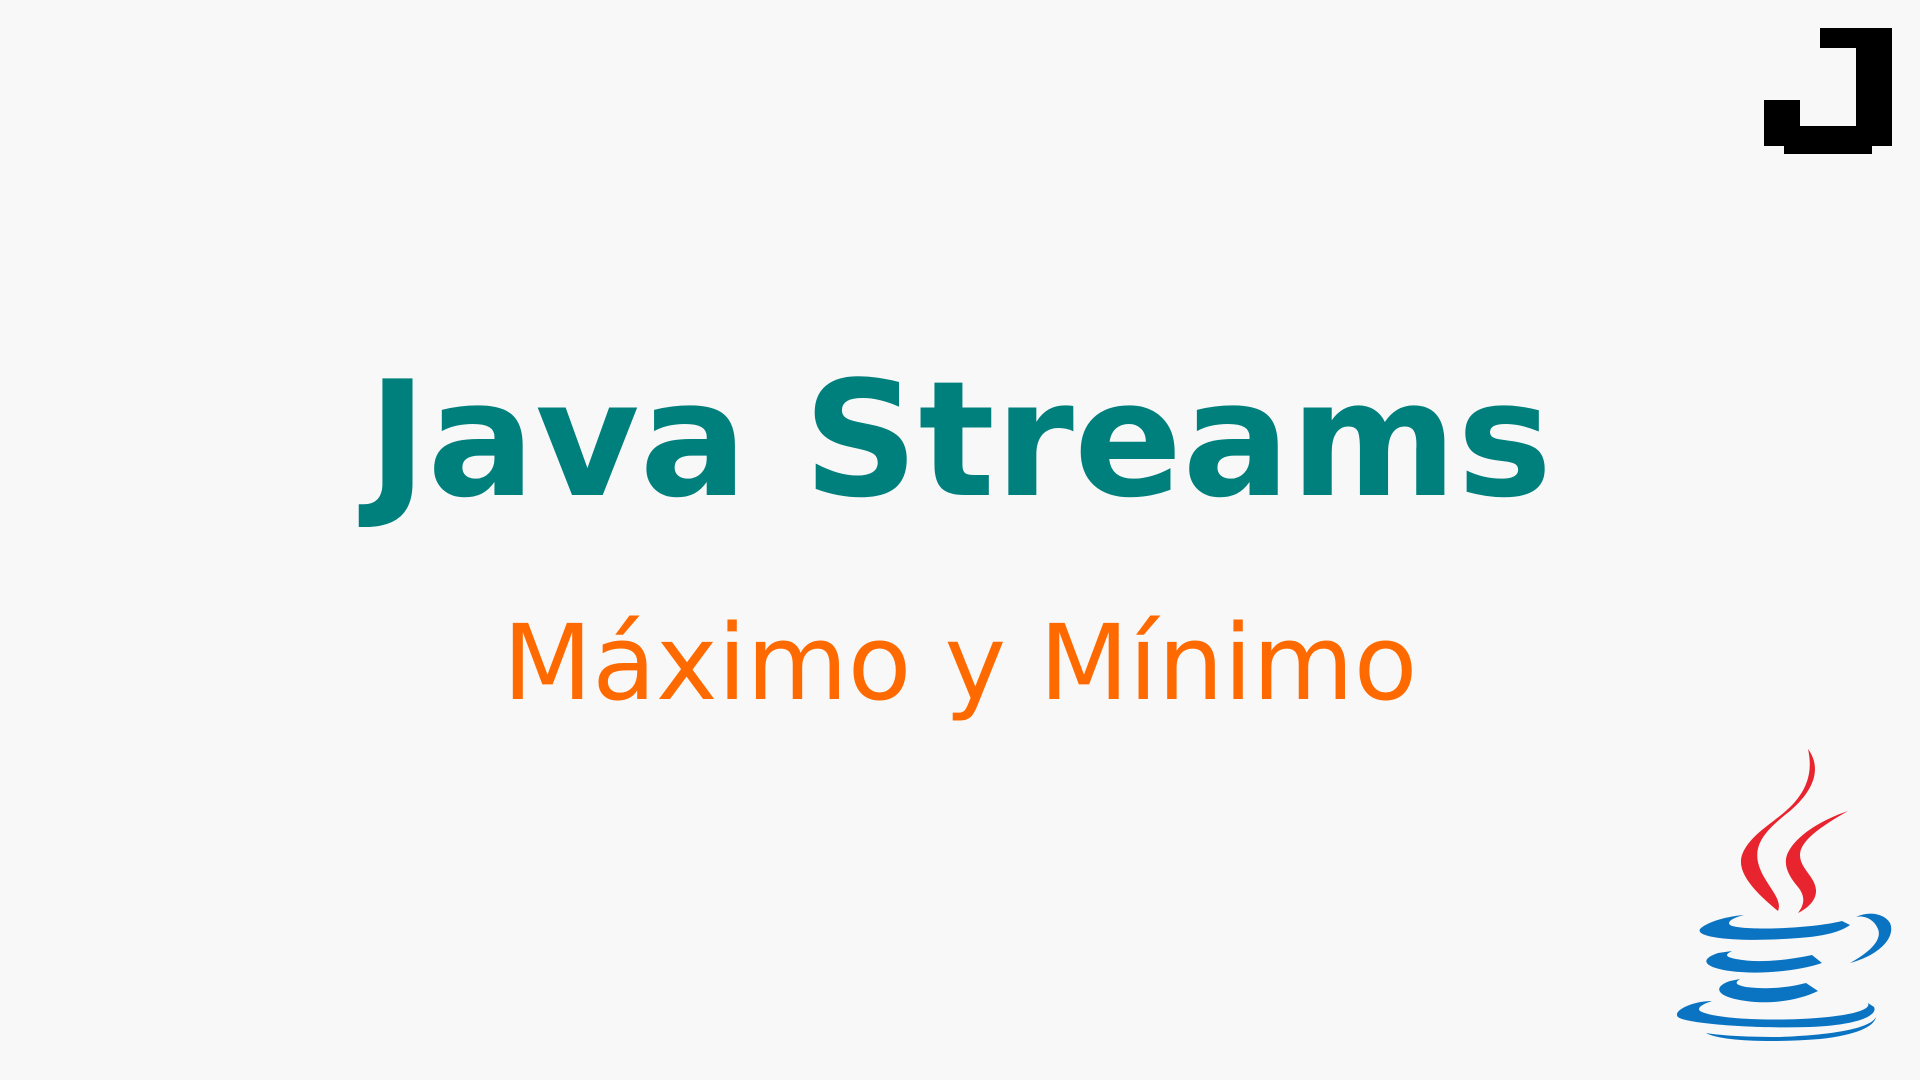 The width and height of the screenshot is (1920, 1080). What do you see at coordinates (1794, 831) in the screenshot?
I see `java-flame-icon` at bounding box center [1794, 831].